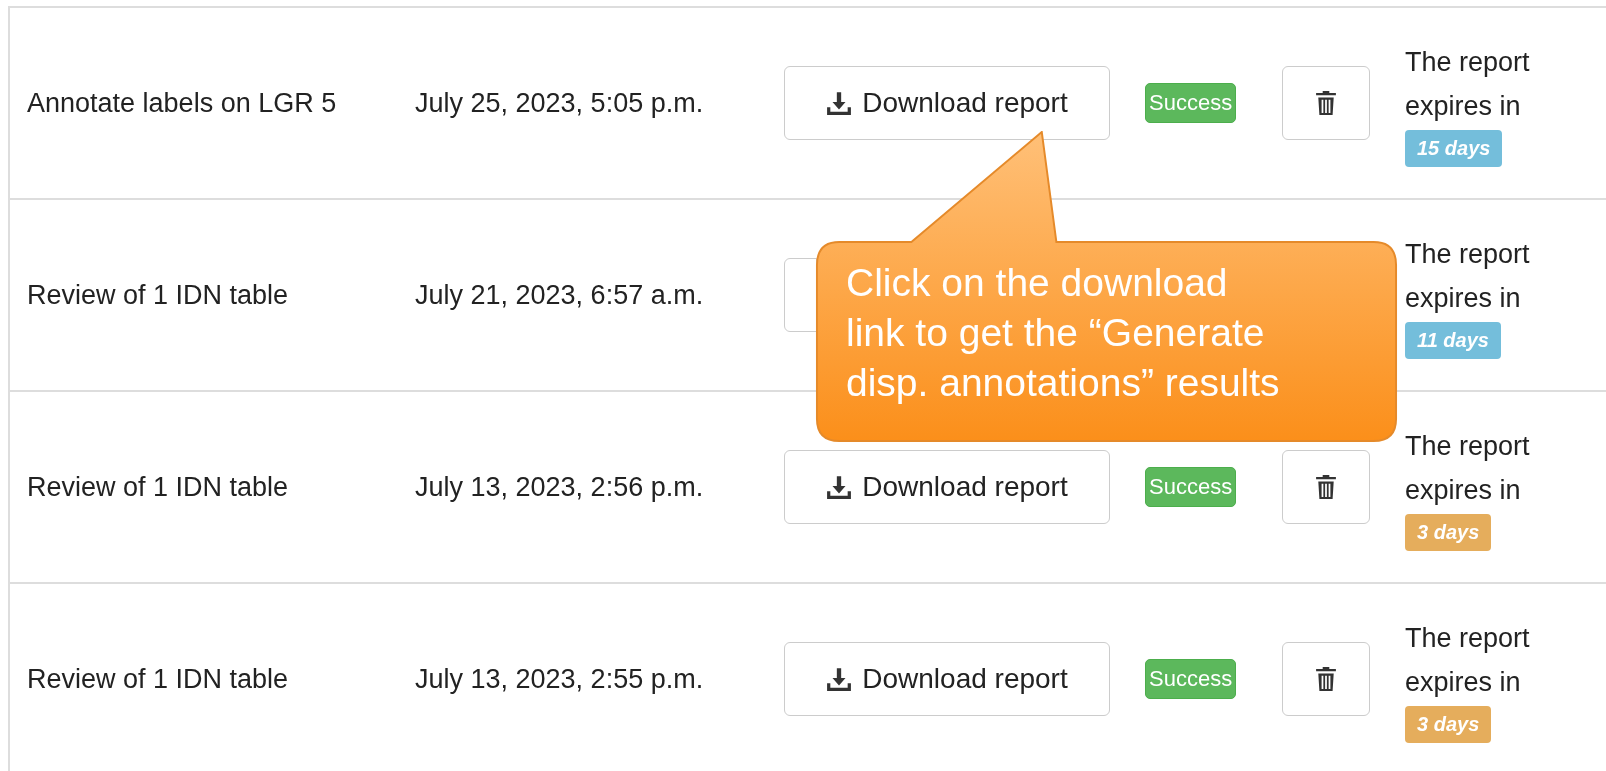  What do you see at coordinates (1453, 340) in the screenshot?
I see `days-badge: 11 days` at bounding box center [1453, 340].